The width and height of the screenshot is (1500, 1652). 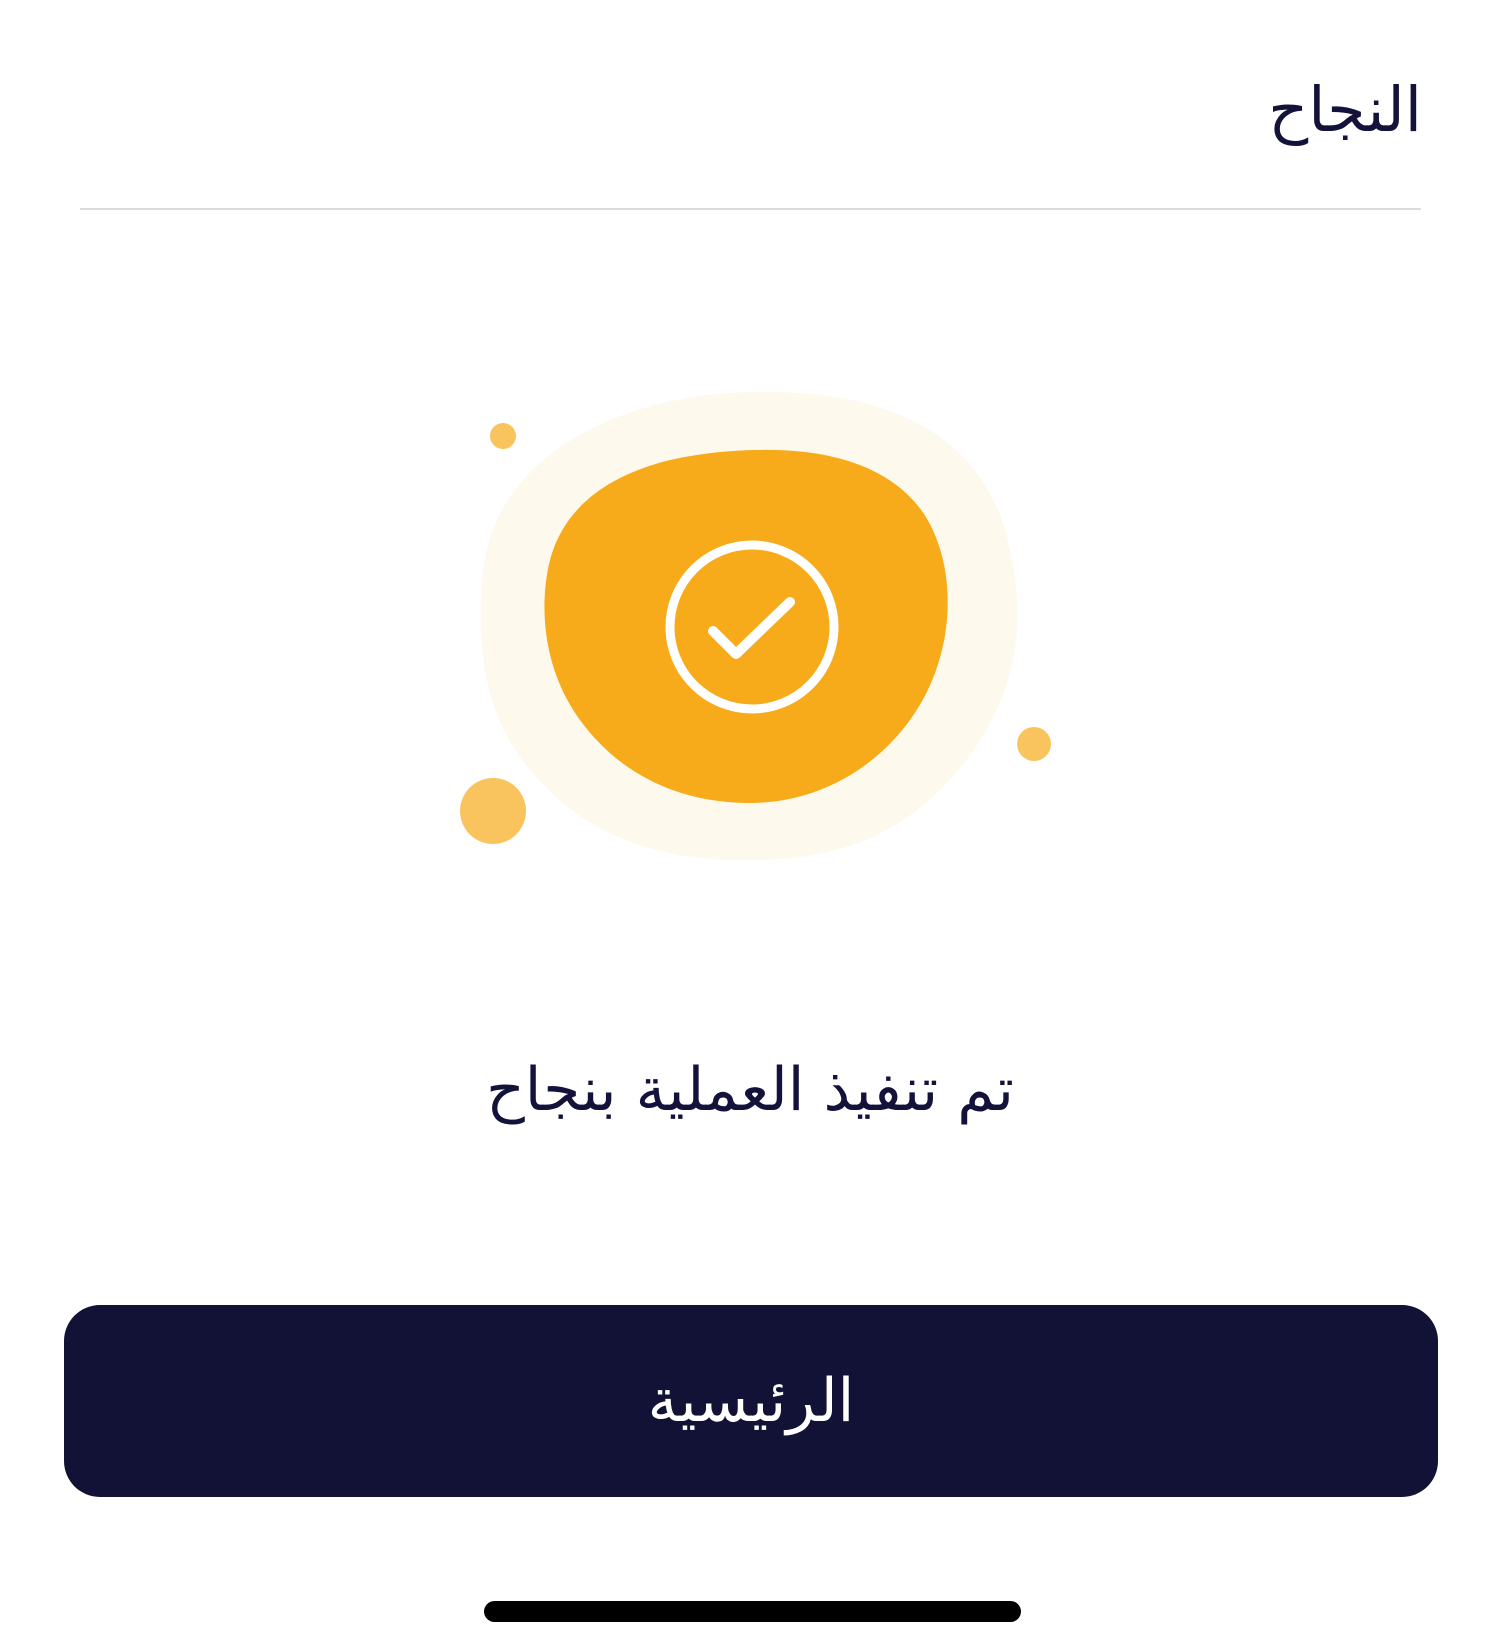 What do you see at coordinates (752, 1611) in the screenshot?
I see `home-indicator` at bounding box center [752, 1611].